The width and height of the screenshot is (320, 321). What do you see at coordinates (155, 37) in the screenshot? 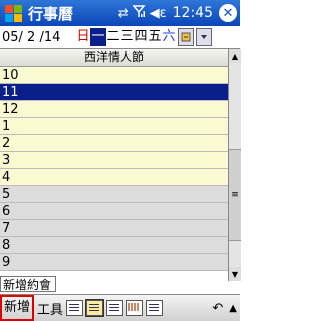
I see `weekday-friday: 五` at bounding box center [155, 37].